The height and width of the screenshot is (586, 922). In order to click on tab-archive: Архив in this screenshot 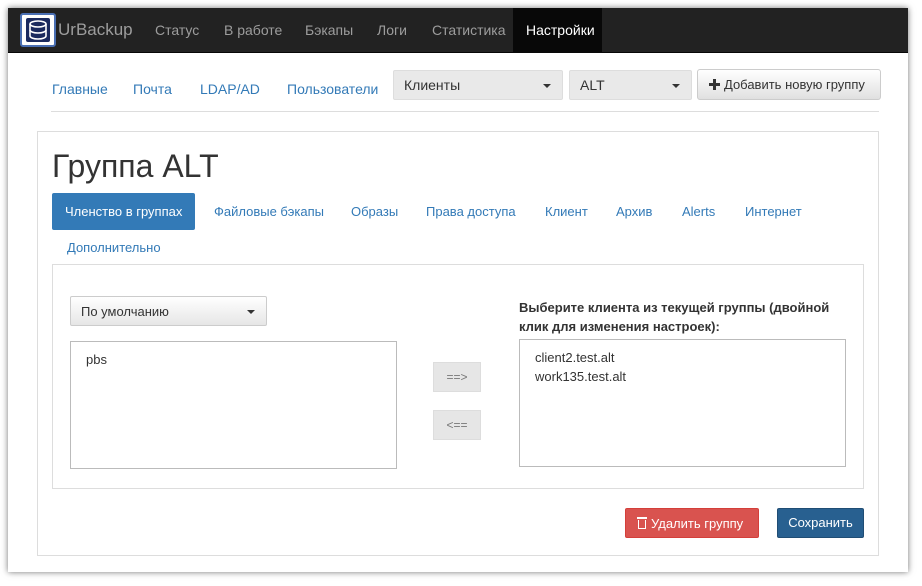, I will do `click(634, 211)`.